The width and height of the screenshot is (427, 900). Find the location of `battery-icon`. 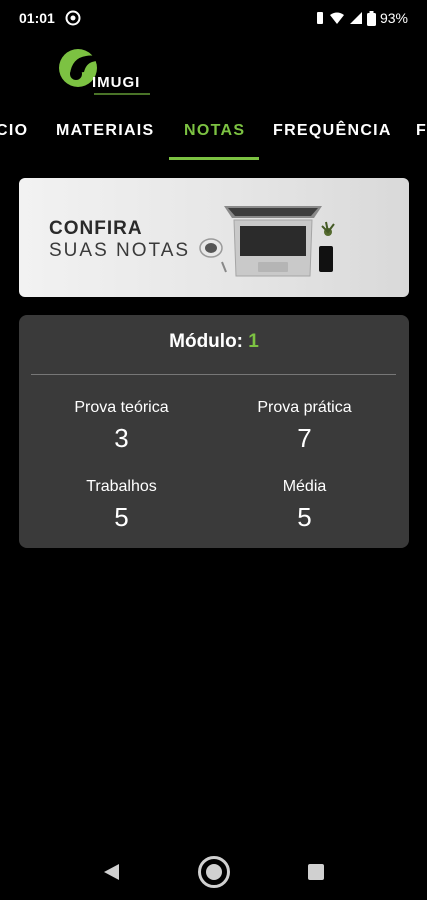

battery-icon is located at coordinates (371, 18).